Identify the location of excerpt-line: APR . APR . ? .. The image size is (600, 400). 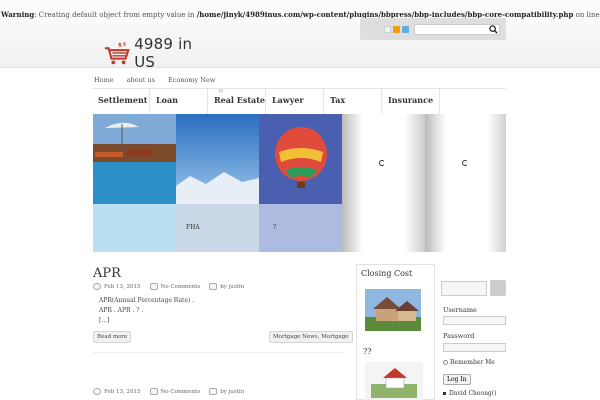
(121, 310).